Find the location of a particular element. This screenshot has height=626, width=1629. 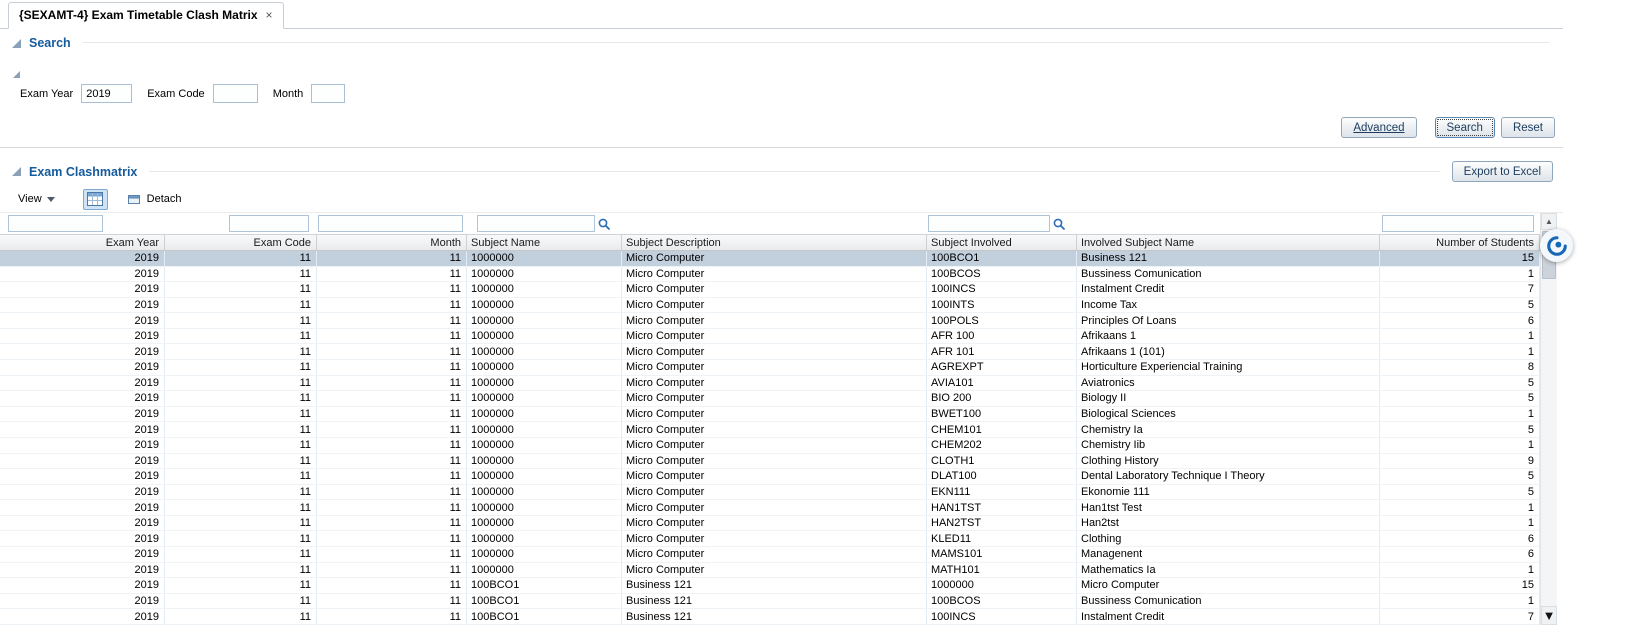

filter-exam-code-input is located at coordinates (269, 223).